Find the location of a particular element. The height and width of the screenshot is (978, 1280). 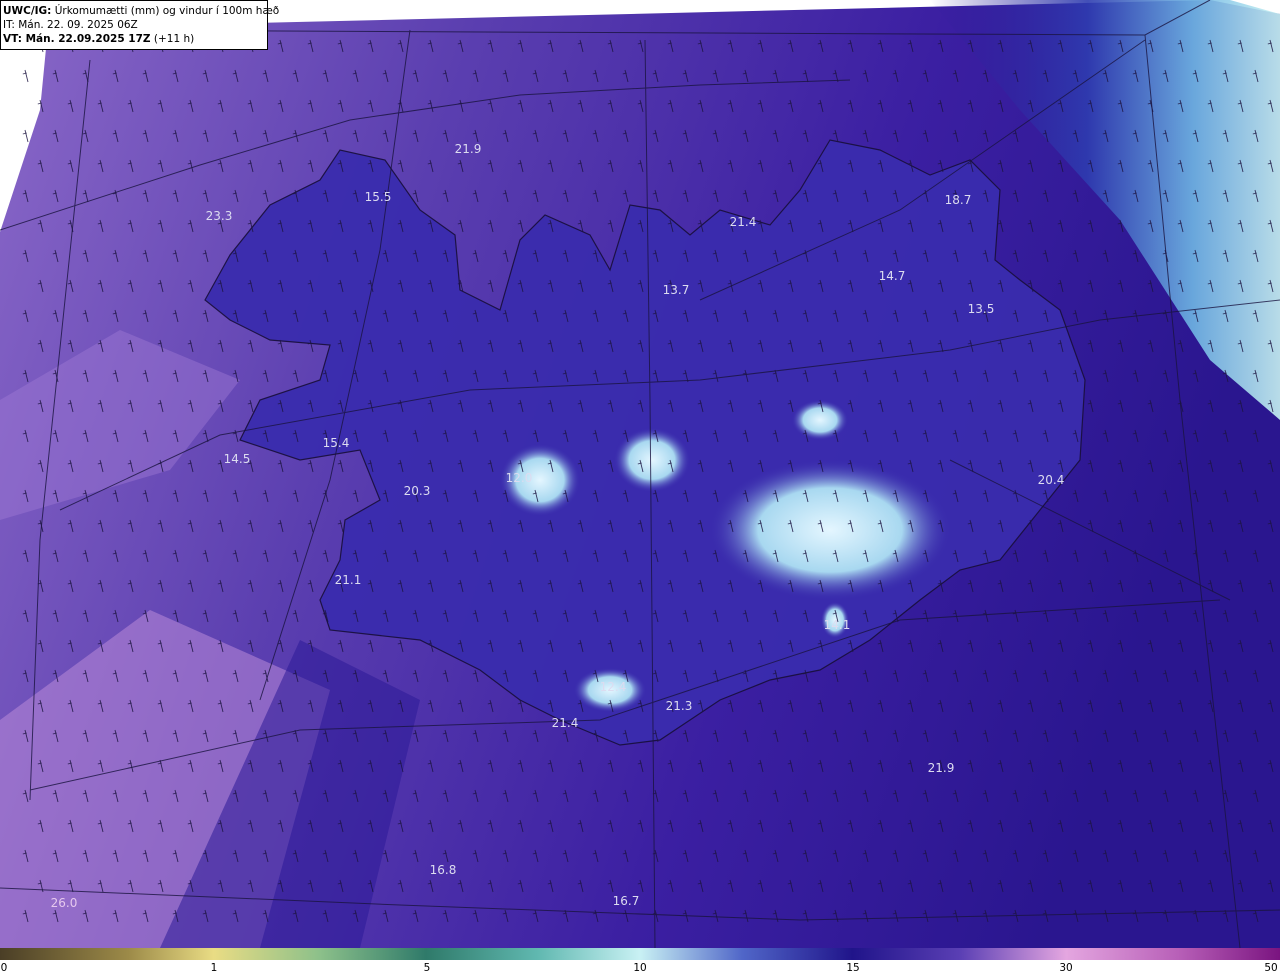

value-label: 26.0 is located at coordinates (64, 903).